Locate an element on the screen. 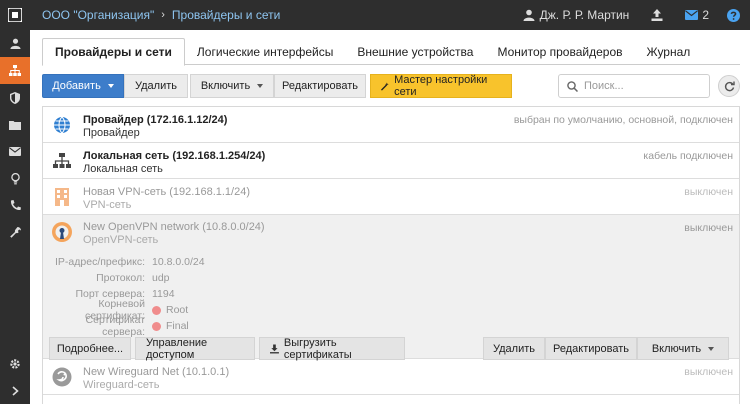 This screenshot has height=404, width=750. breadcrumb-org: ООО "Организация" is located at coordinates (98, 15).